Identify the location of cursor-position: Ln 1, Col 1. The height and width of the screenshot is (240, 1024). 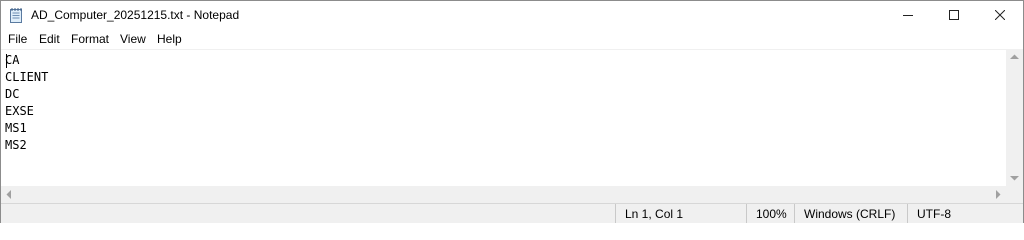
(654, 214).